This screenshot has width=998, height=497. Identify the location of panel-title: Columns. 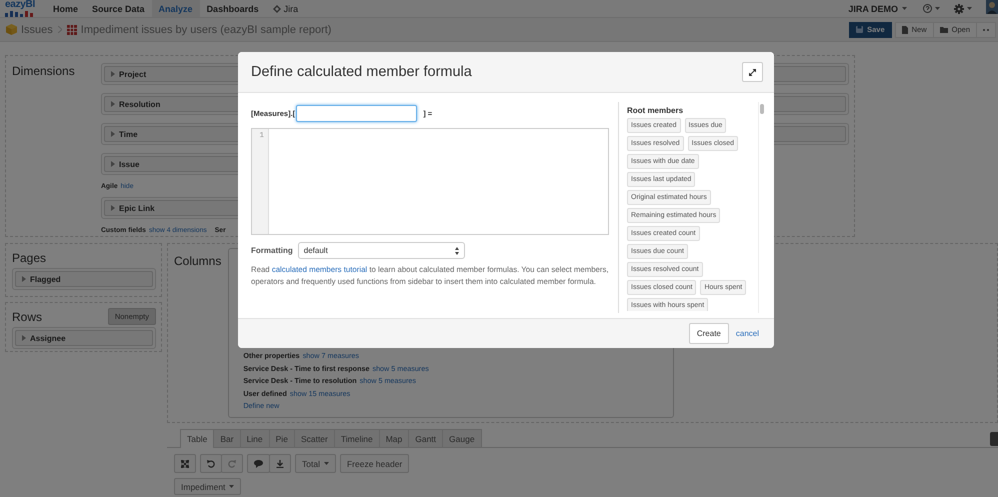
(198, 262).